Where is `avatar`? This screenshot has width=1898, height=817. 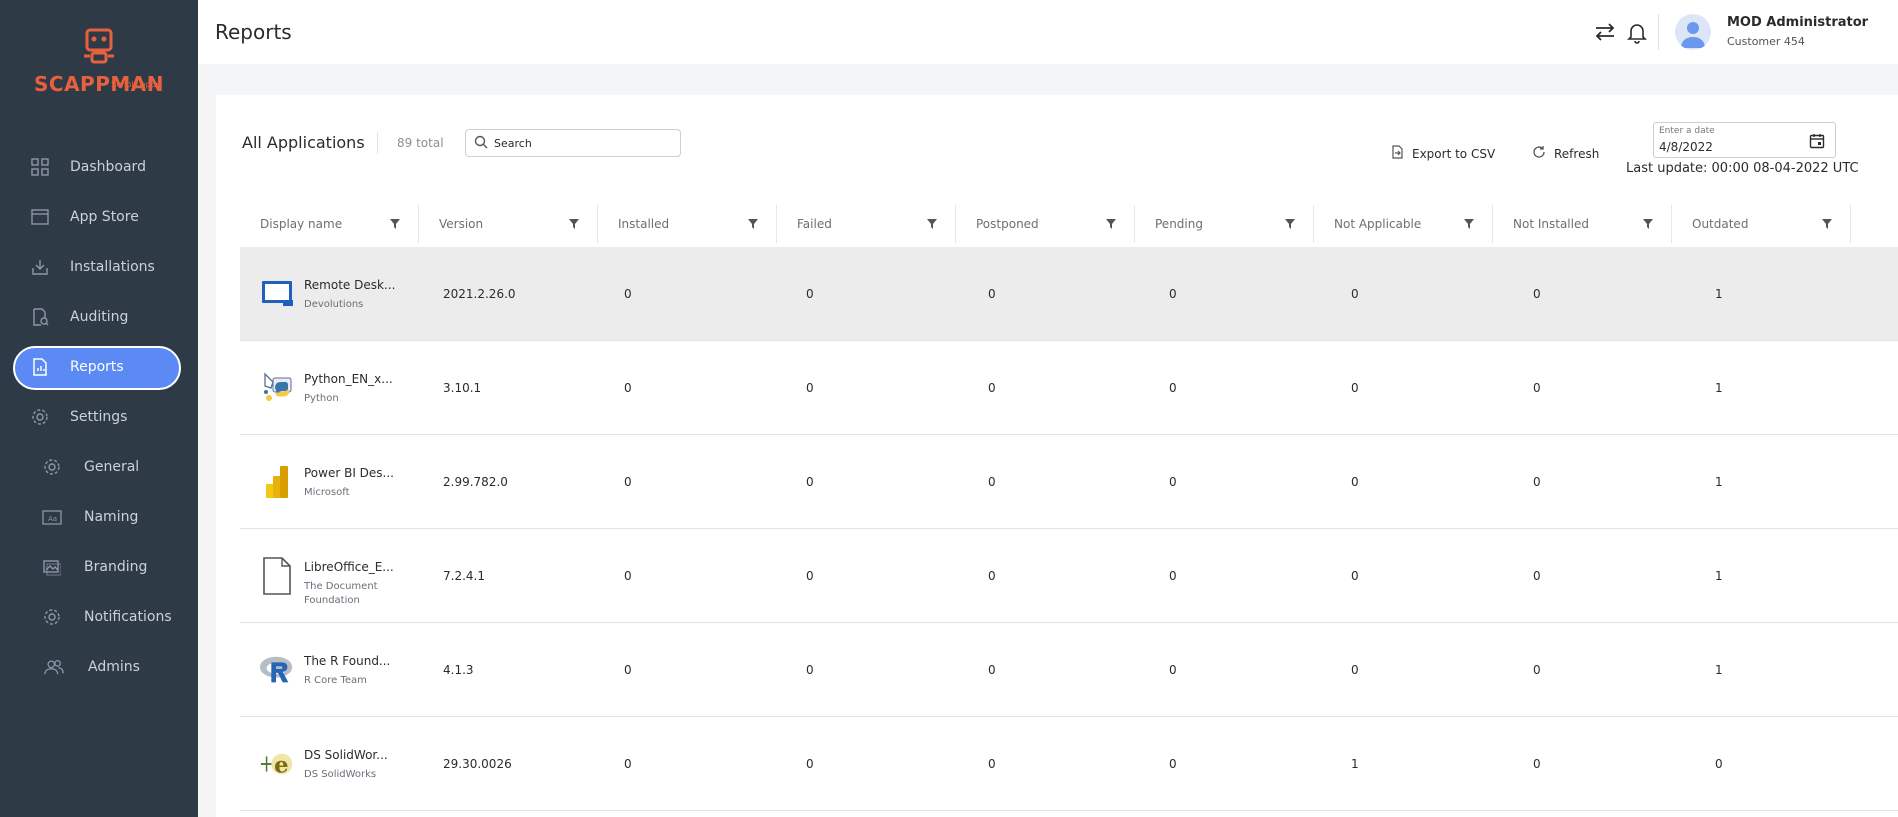
avatar is located at coordinates (1693, 32).